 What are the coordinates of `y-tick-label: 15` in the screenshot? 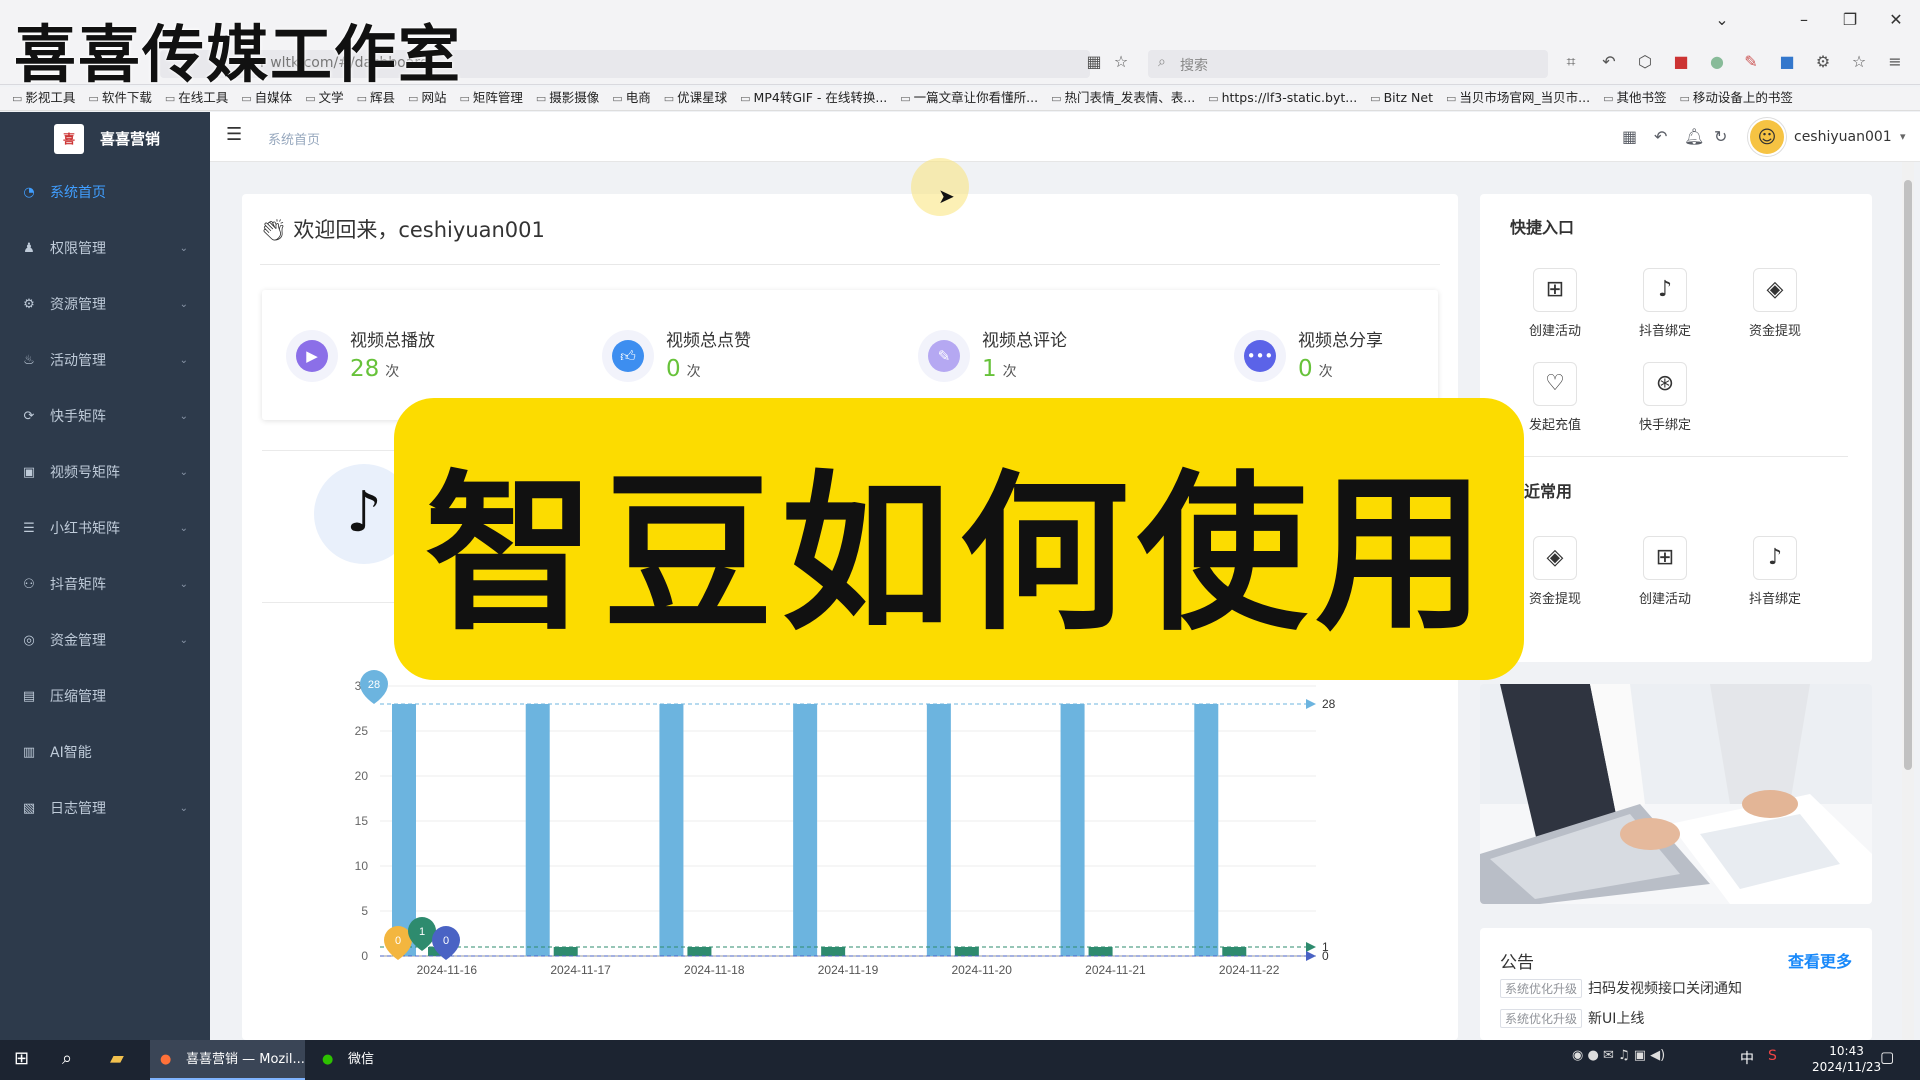 It's located at (362, 821).